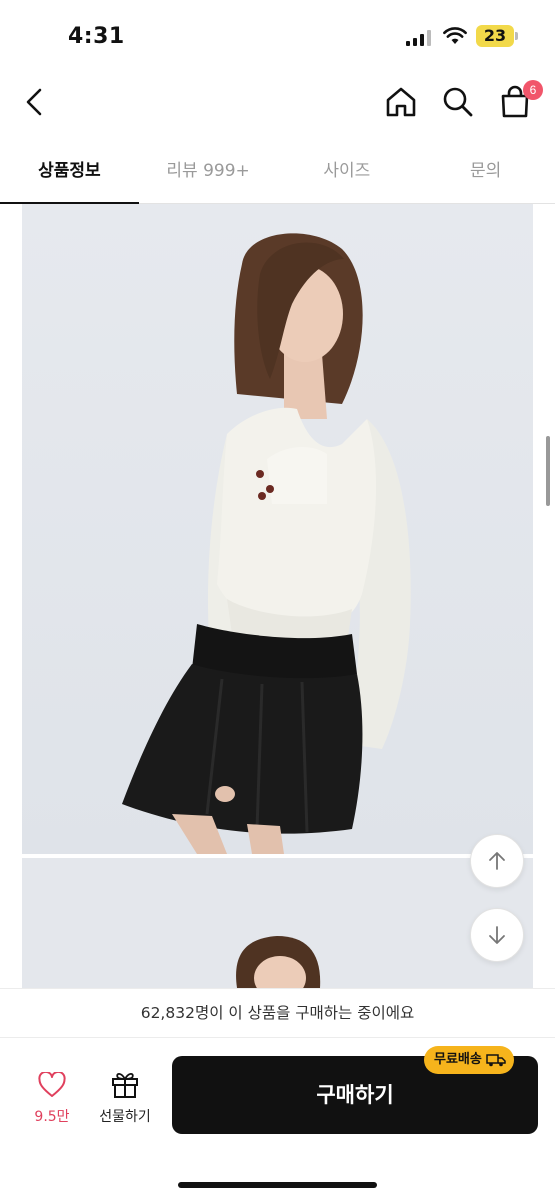 This screenshot has height=1200, width=555. What do you see at coordinates (52, 1101) in the screenshot?
I see `like-button: 9.5만` at bounding box center [52, 1101].